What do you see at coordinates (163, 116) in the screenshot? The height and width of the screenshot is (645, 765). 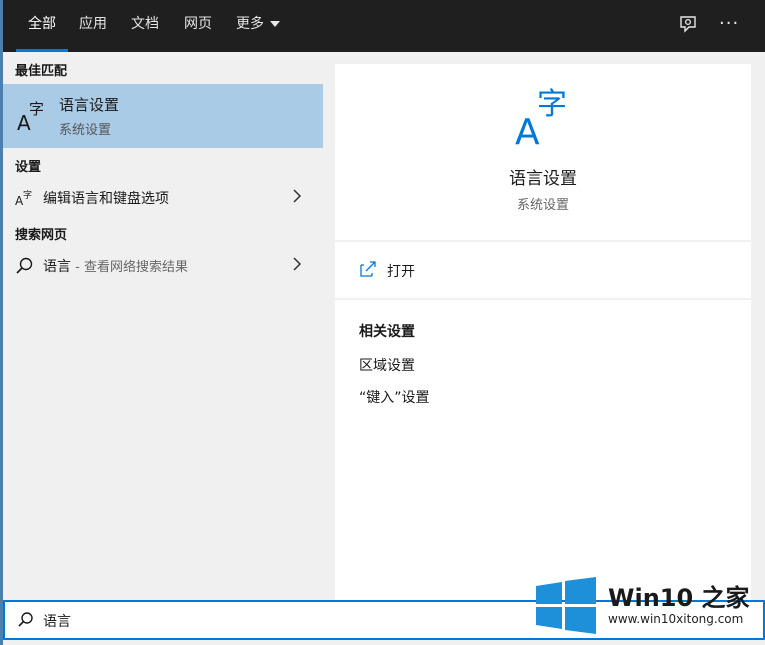 I see `best-match-item: A 字 语言设置 系统设置` at bounding box center [163, 116].